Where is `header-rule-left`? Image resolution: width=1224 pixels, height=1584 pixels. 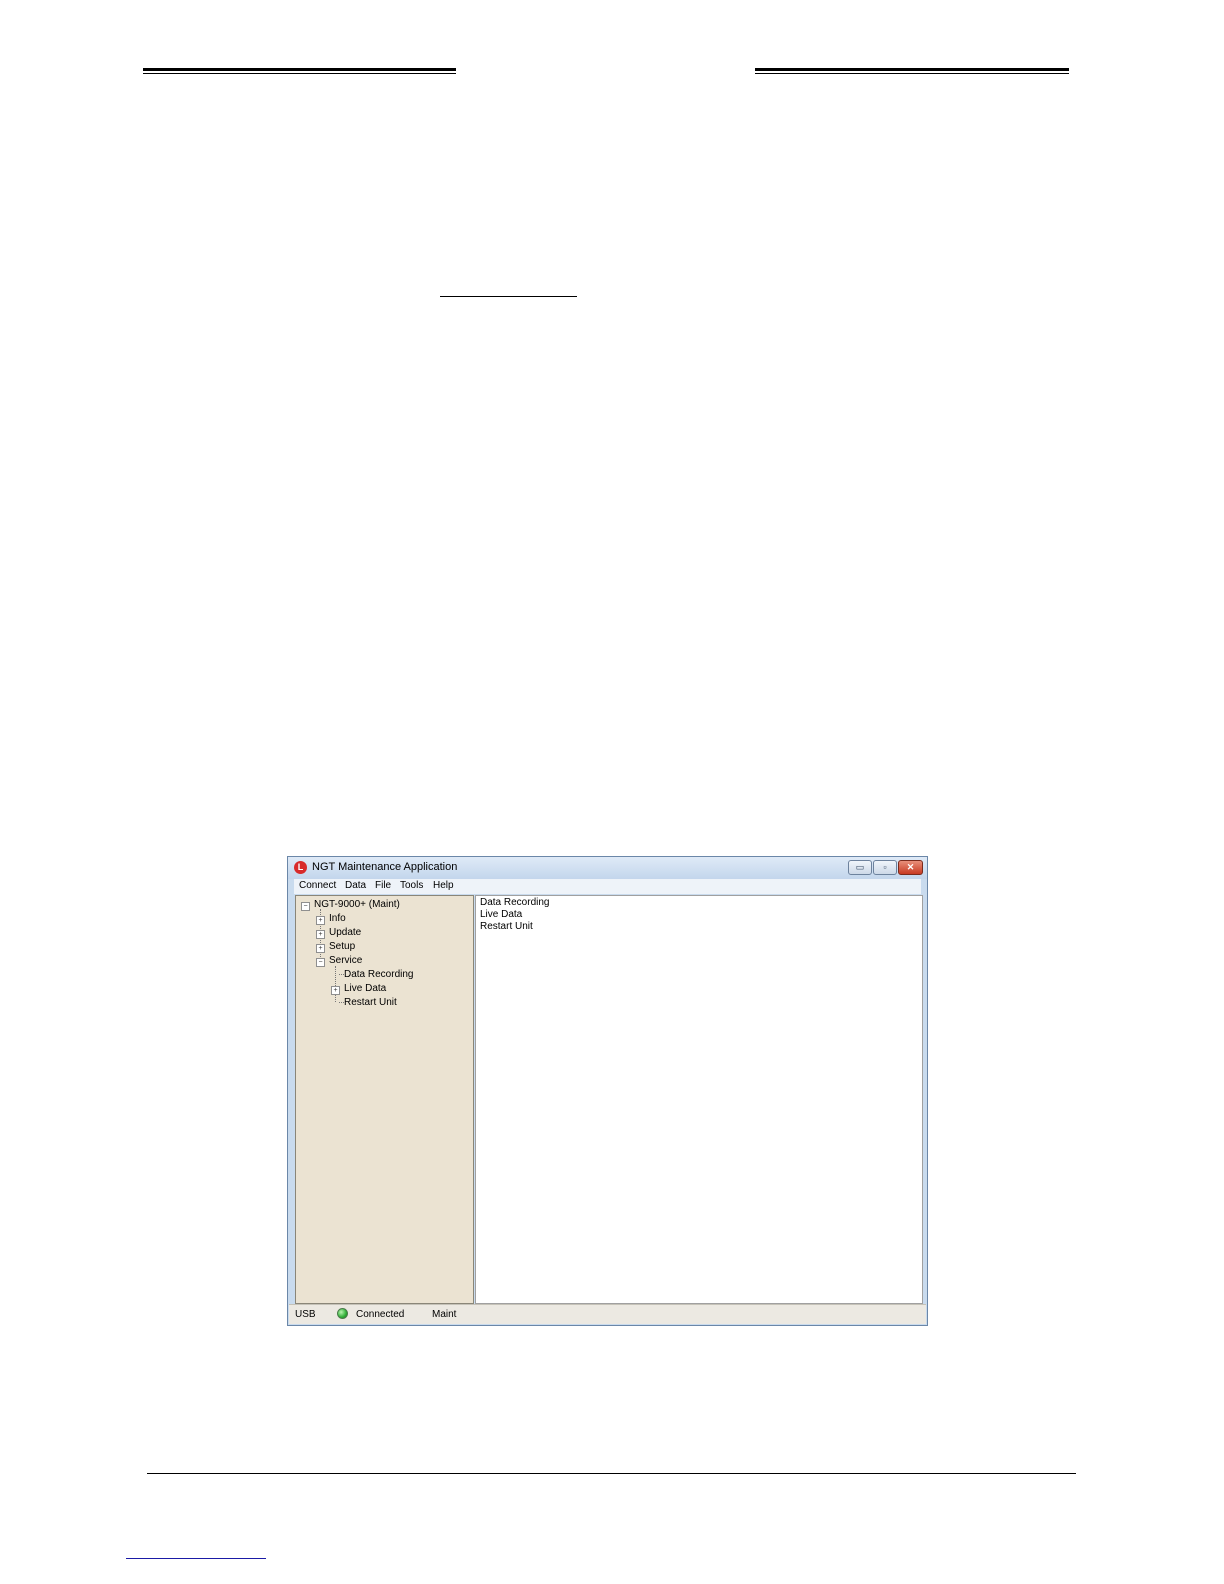
header-rule-left is located at coordinates (299, 71).